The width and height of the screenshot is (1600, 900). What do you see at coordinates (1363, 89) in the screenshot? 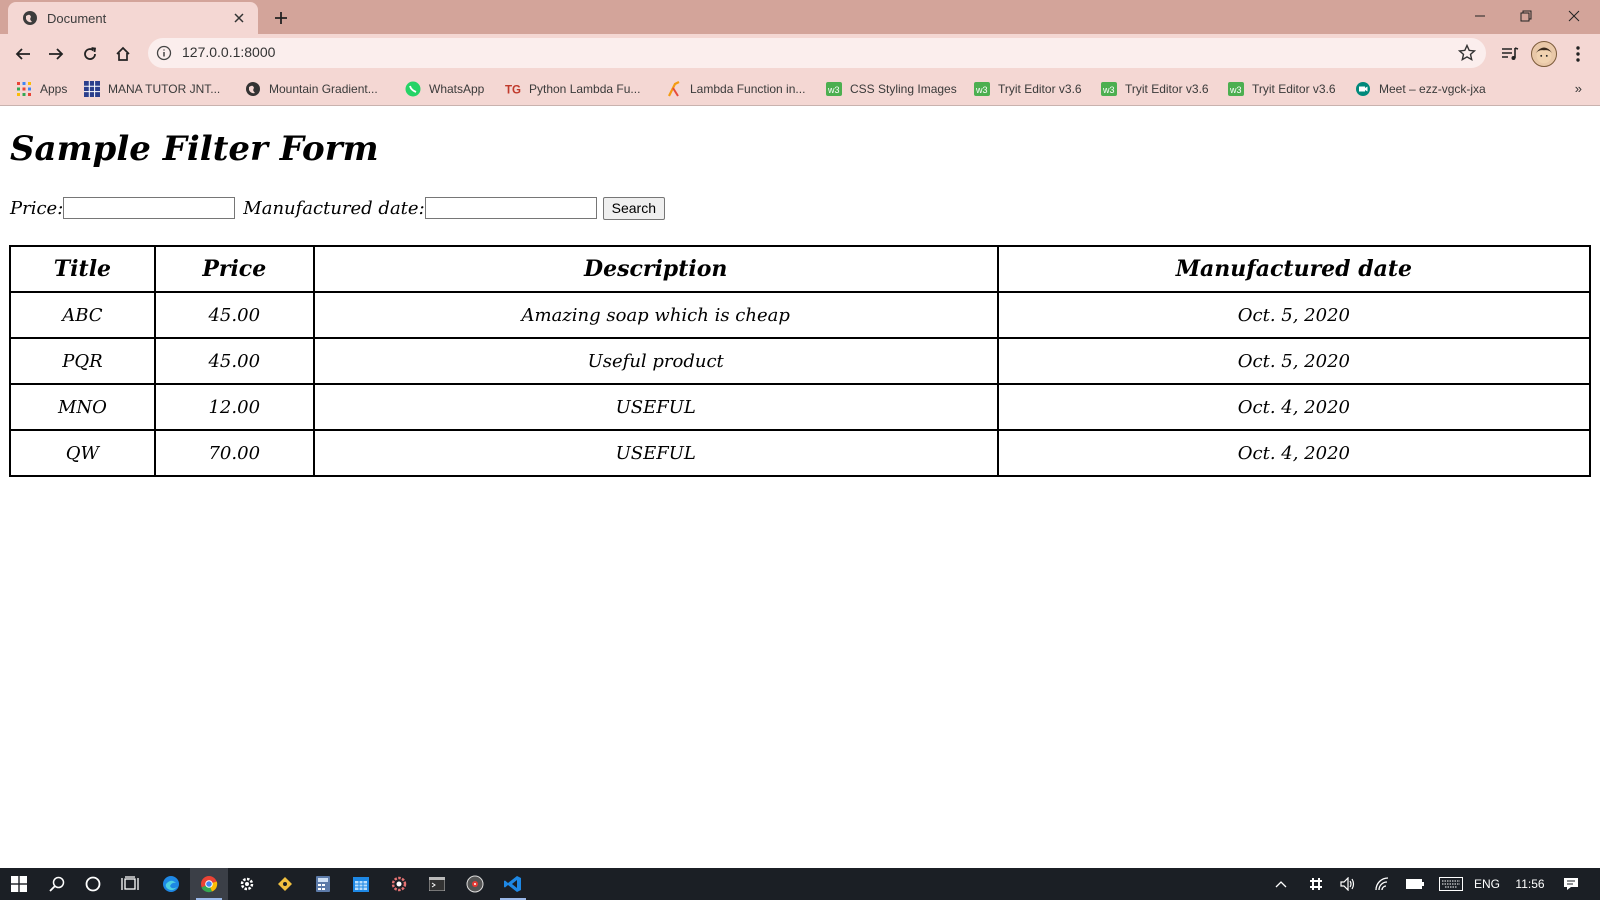
I see `meet-icon` at bounding box center [1363, 89].